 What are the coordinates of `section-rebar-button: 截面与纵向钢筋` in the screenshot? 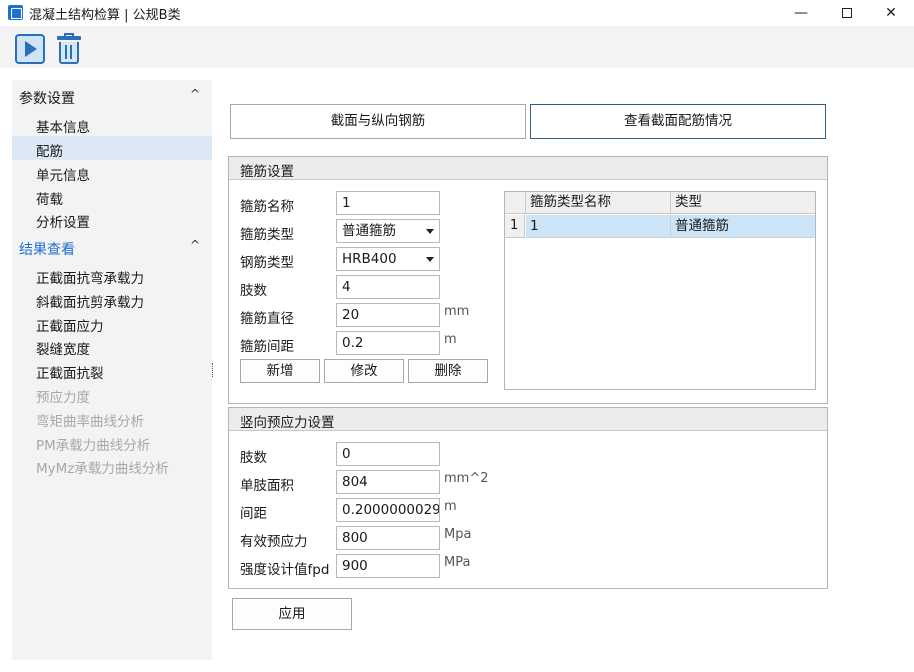 It's located at (378, 121).